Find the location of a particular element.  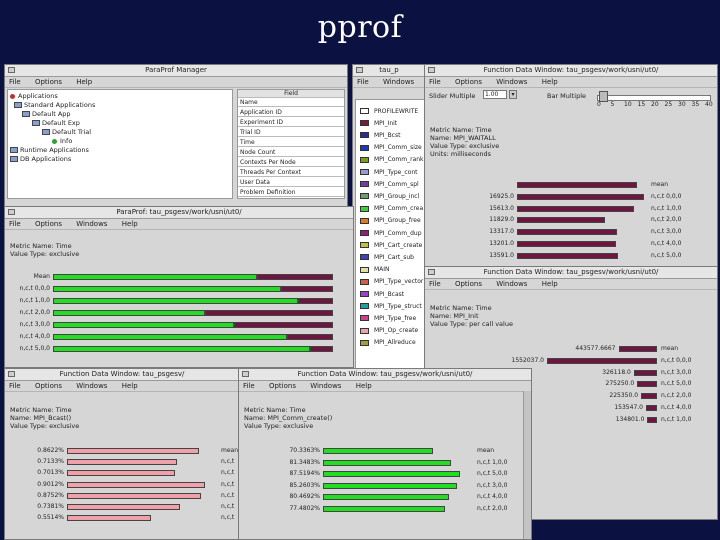

legend-label: MPI_Cart_create is located at coordinates (398, 245).